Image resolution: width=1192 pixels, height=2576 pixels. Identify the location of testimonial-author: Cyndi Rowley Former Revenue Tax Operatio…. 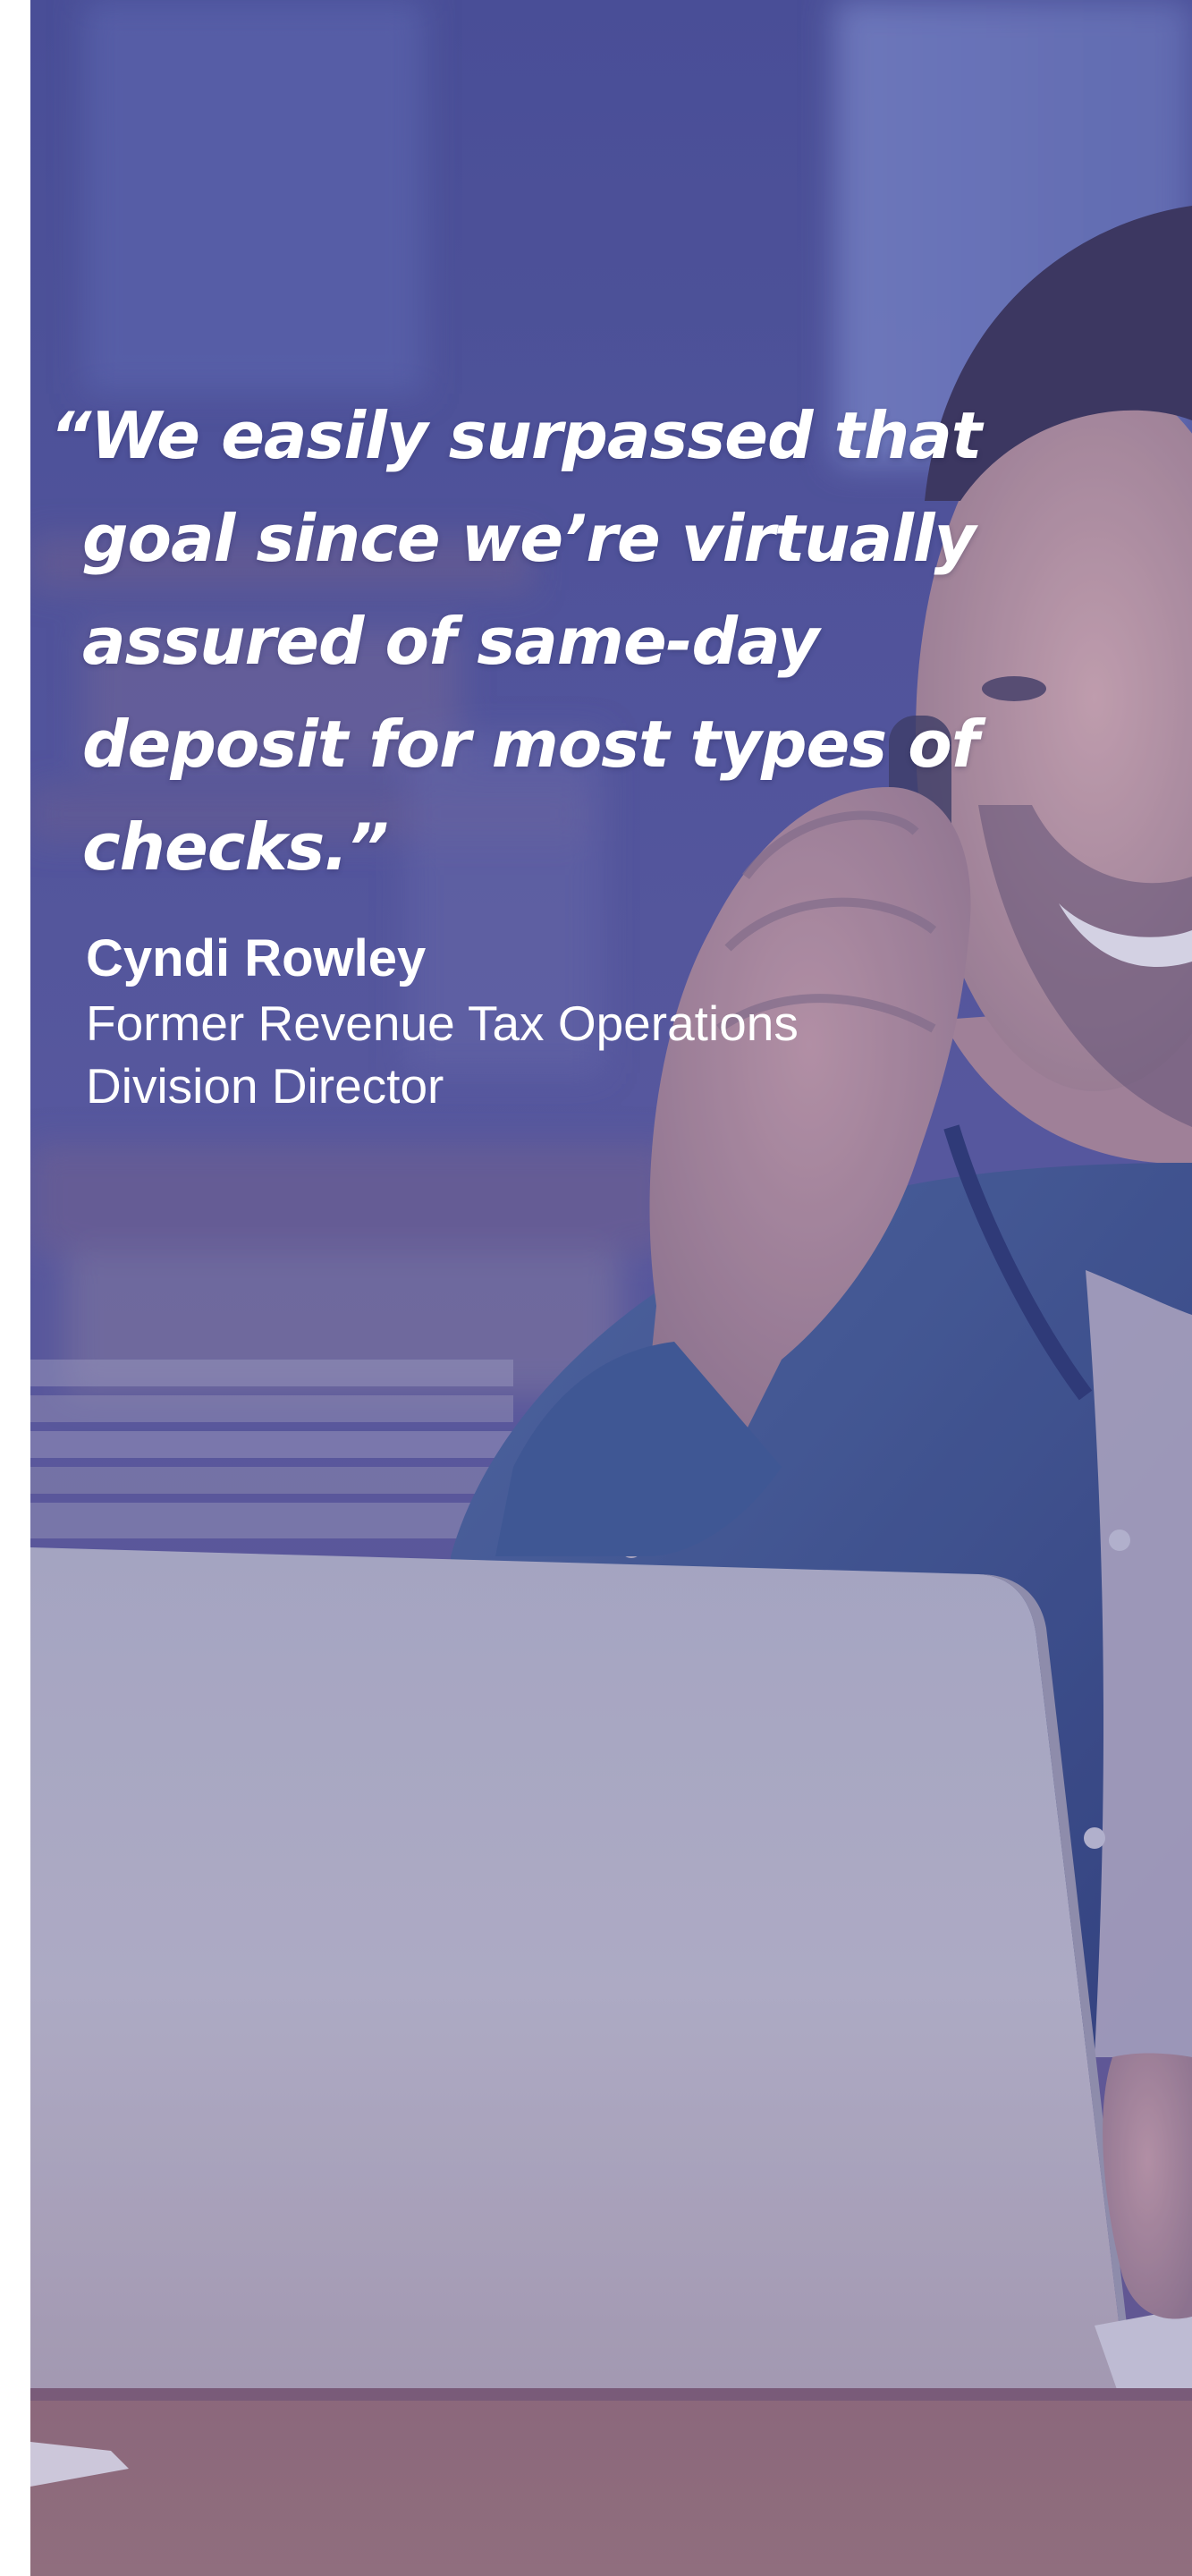
(560, 1021).